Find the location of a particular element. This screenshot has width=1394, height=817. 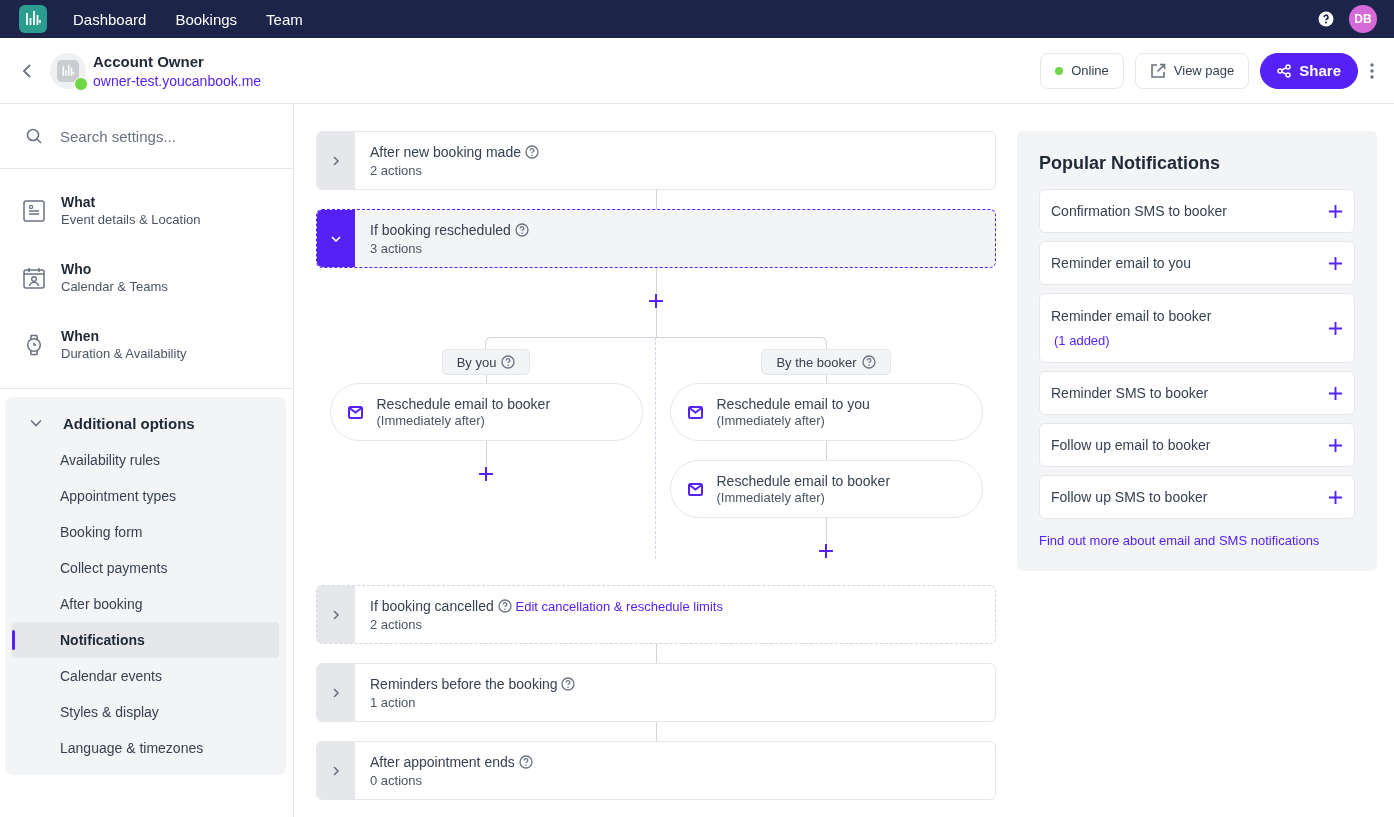

more-icon is located at coordinates (1372, 70).